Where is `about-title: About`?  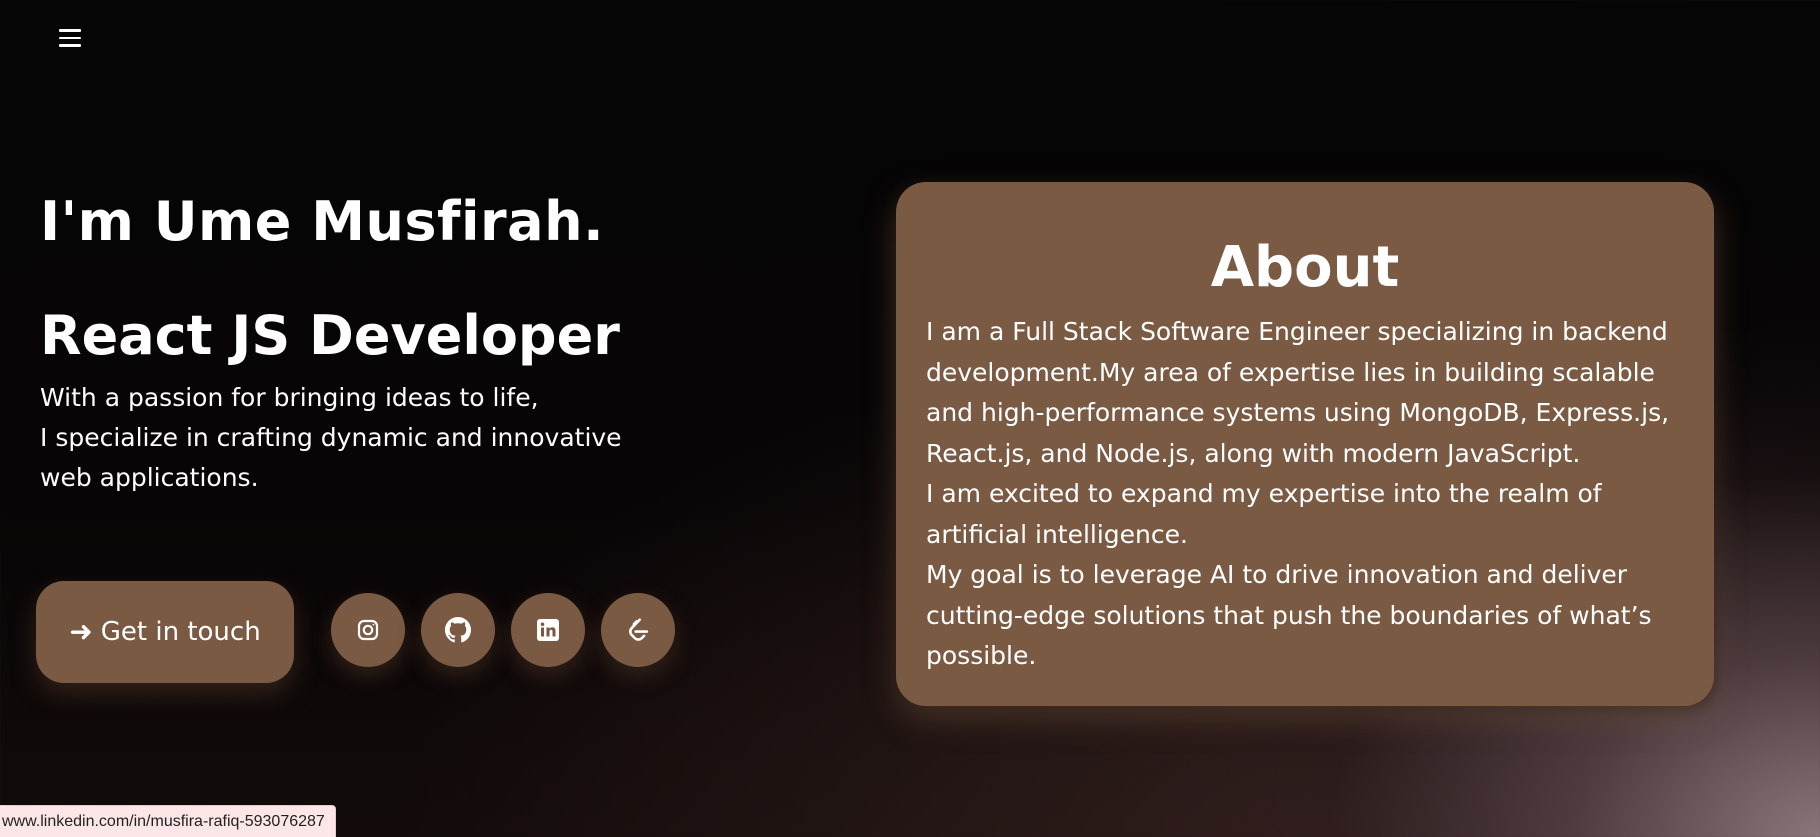 about-title: About is located at coordinates (1305, 267).